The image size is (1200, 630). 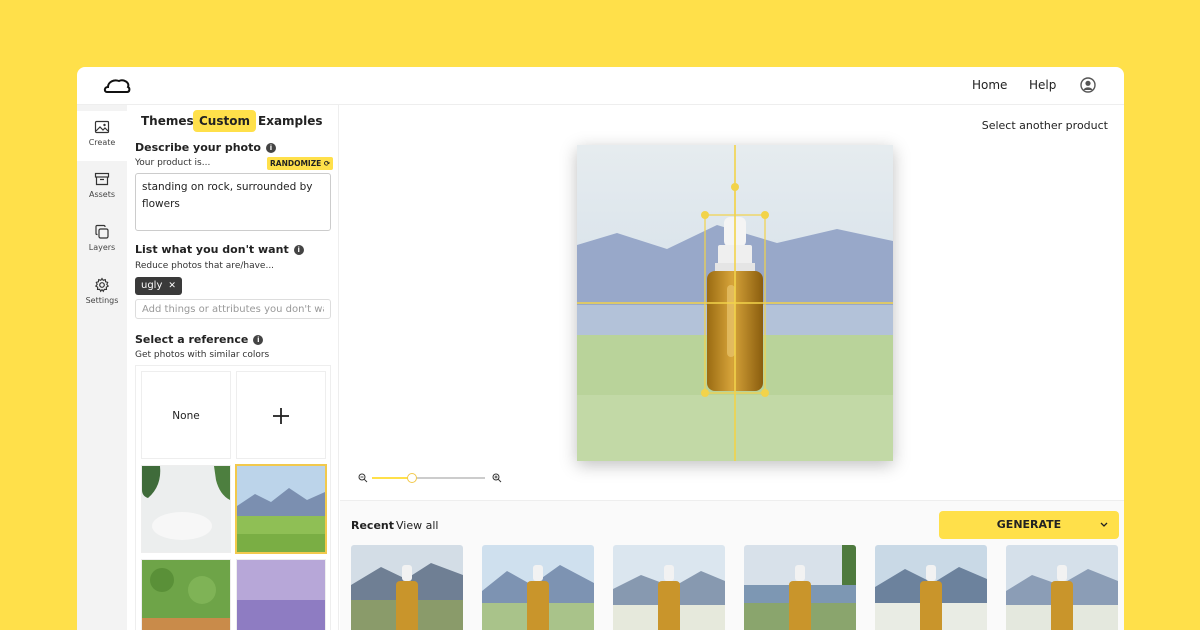 What do you see at coordinates (102, 367) in the screenshot?
I see `left-rail: Create Assets Layers Settings` at bounding box center [102, 367].